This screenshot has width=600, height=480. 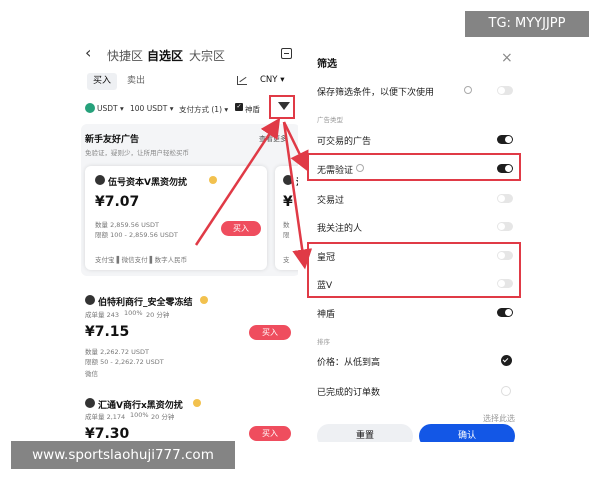 What do you see at coordinates (414, 270) in the screenshot?
I see `crown-bluev-highlight` at bounding box center [414, 270].